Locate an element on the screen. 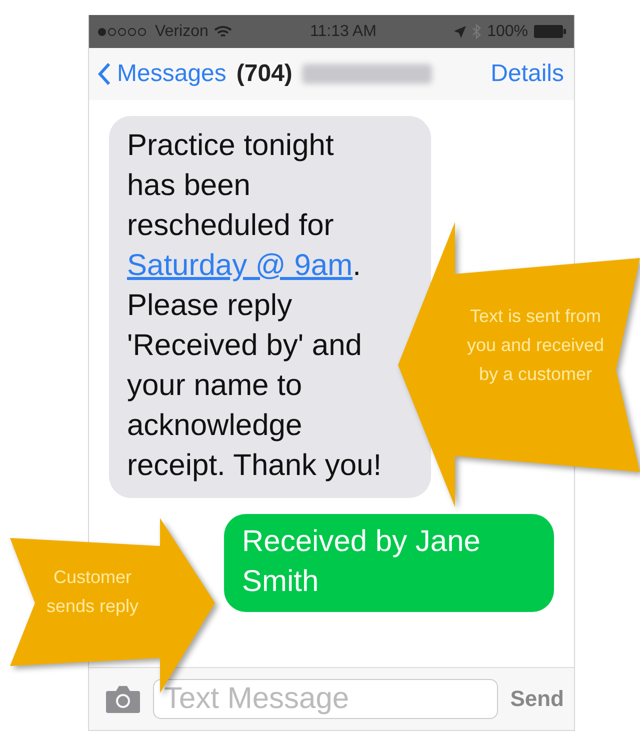 The height and width of the screenshot is (737, 640). back-button: Messages is located at coordinates (161, 74).